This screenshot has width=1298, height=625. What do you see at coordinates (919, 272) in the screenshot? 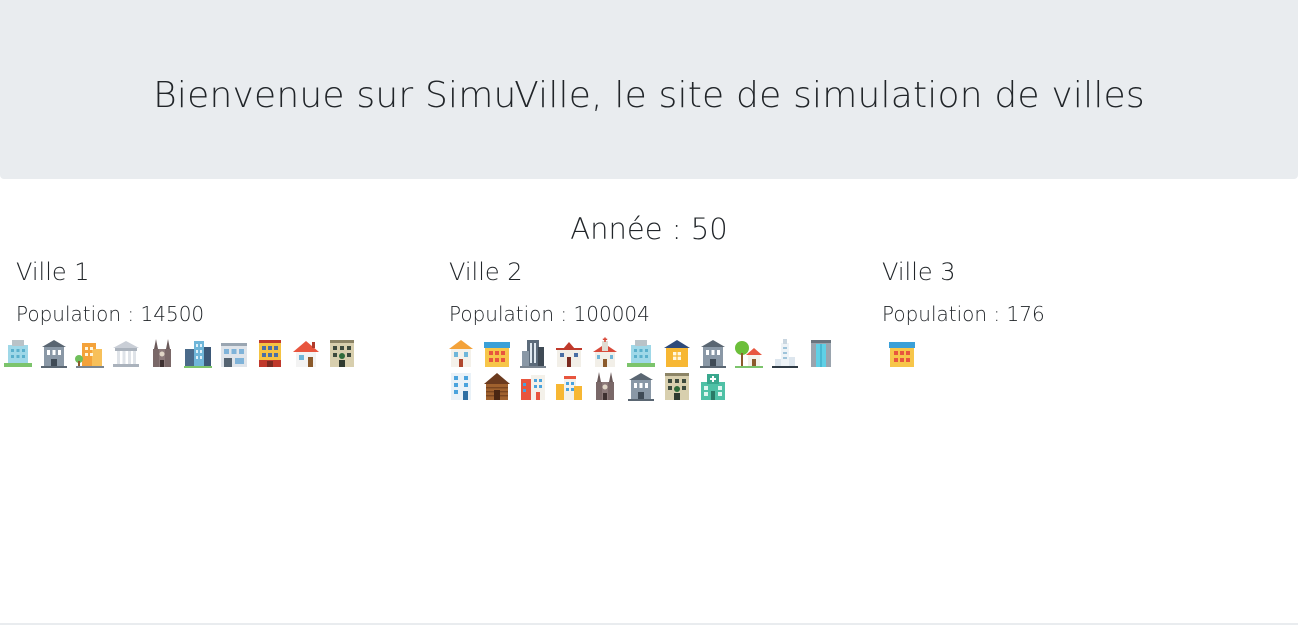
I see `city-name: Ville 3` at bounding box center [919, 272].